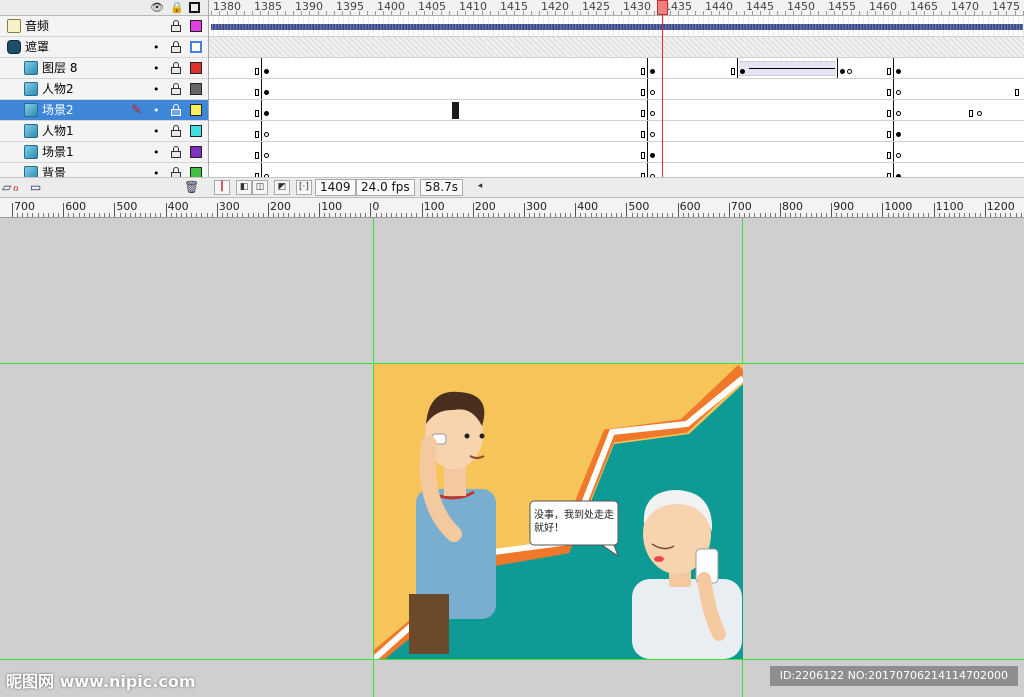 The image size is (1024, 697). Describe the element at coordinates (222, 187) in the screenshot. I see `center-frame-icon: ┃` at that location.